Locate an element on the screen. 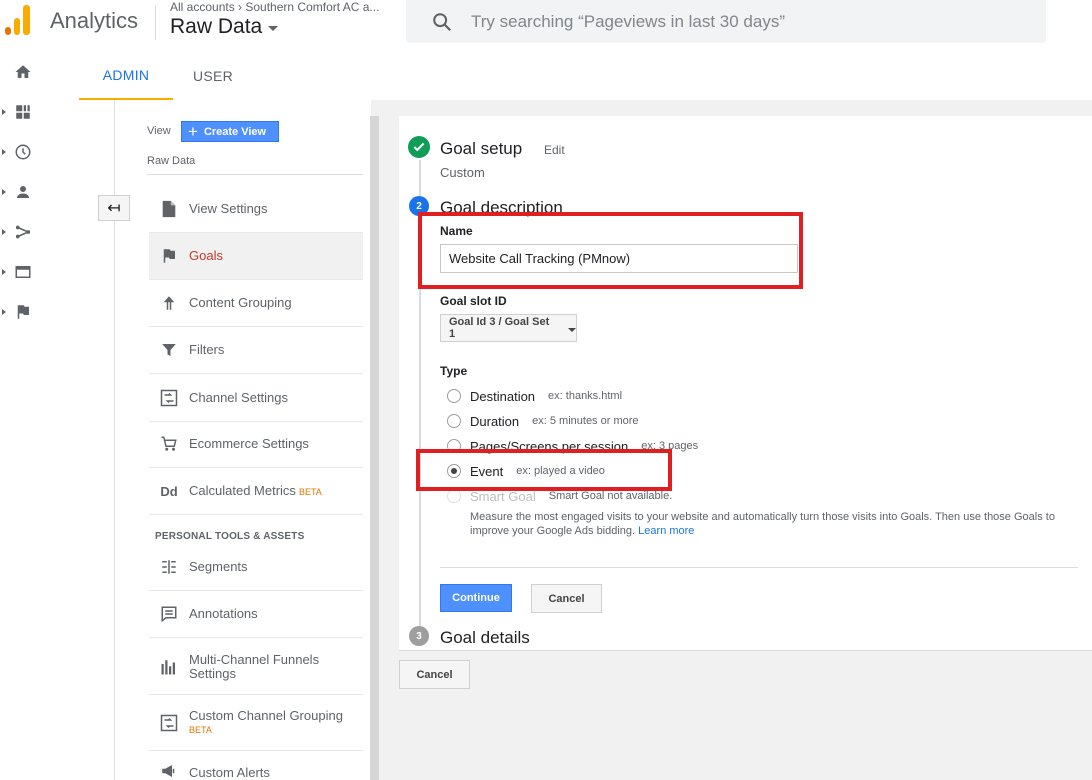 This screenshot has height=780, width=1092. goal-setup-edit-link: Edit is located at coordinates (554, 150).